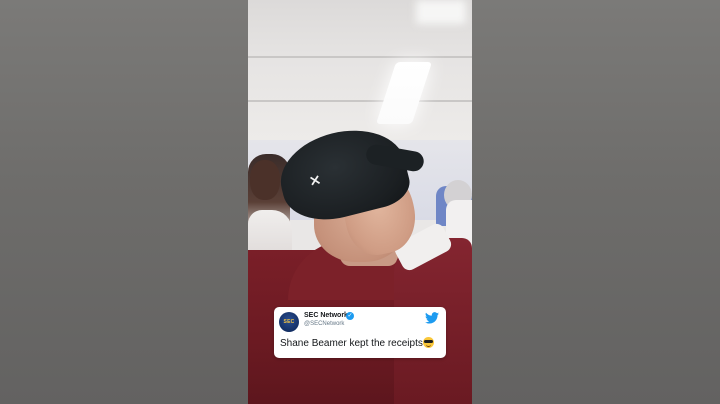  What do you see at coordinates (324, 324) in the screenshot?
I see `tweet-handle: @SECNetwork` at bounding box center [324, 324].